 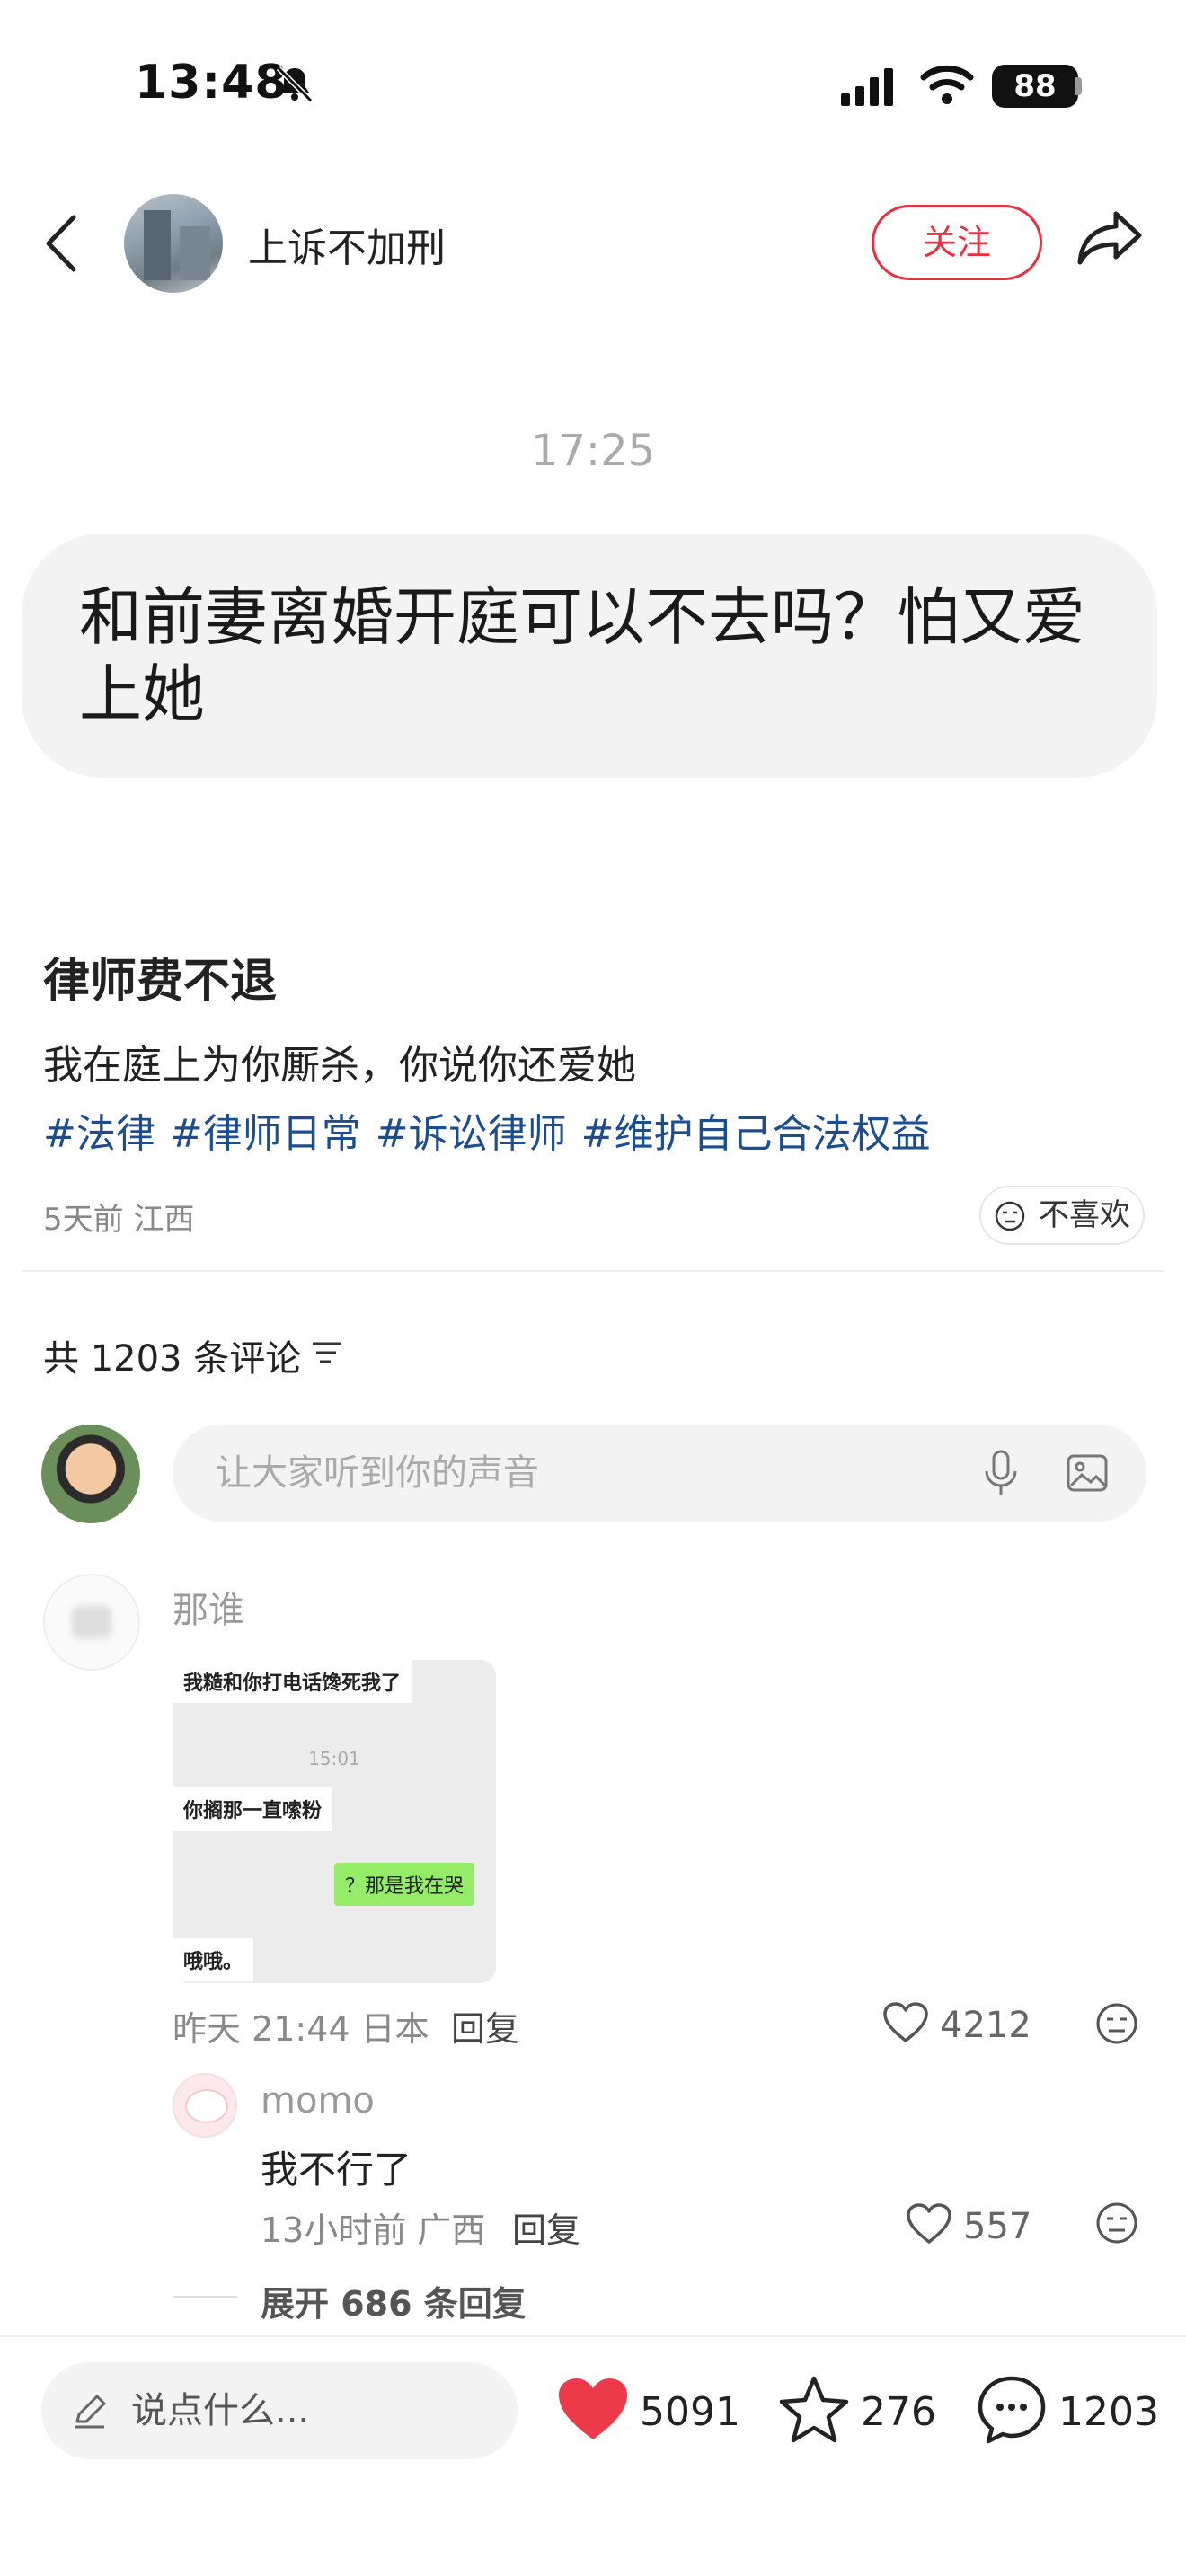 What do you see at coordinates (997, 2226) in the screenshot?
I see `reply-like-count: 557` at bounding box center [997, 2226].